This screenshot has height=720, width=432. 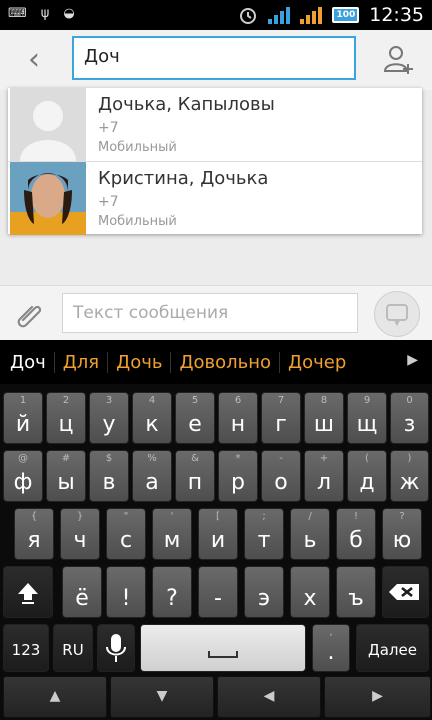 What do you see at coordinates (392, 648) in the screenshot?
I see `next-key: Далее` at bounding box center [392, 648].